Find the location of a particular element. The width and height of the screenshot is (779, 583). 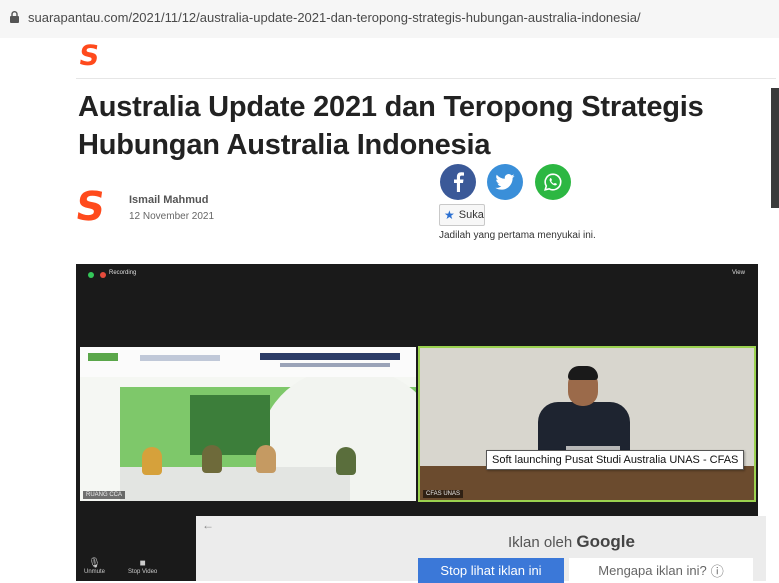

video-tile-room: RUANG CCA is located at coordinates (248, 424).